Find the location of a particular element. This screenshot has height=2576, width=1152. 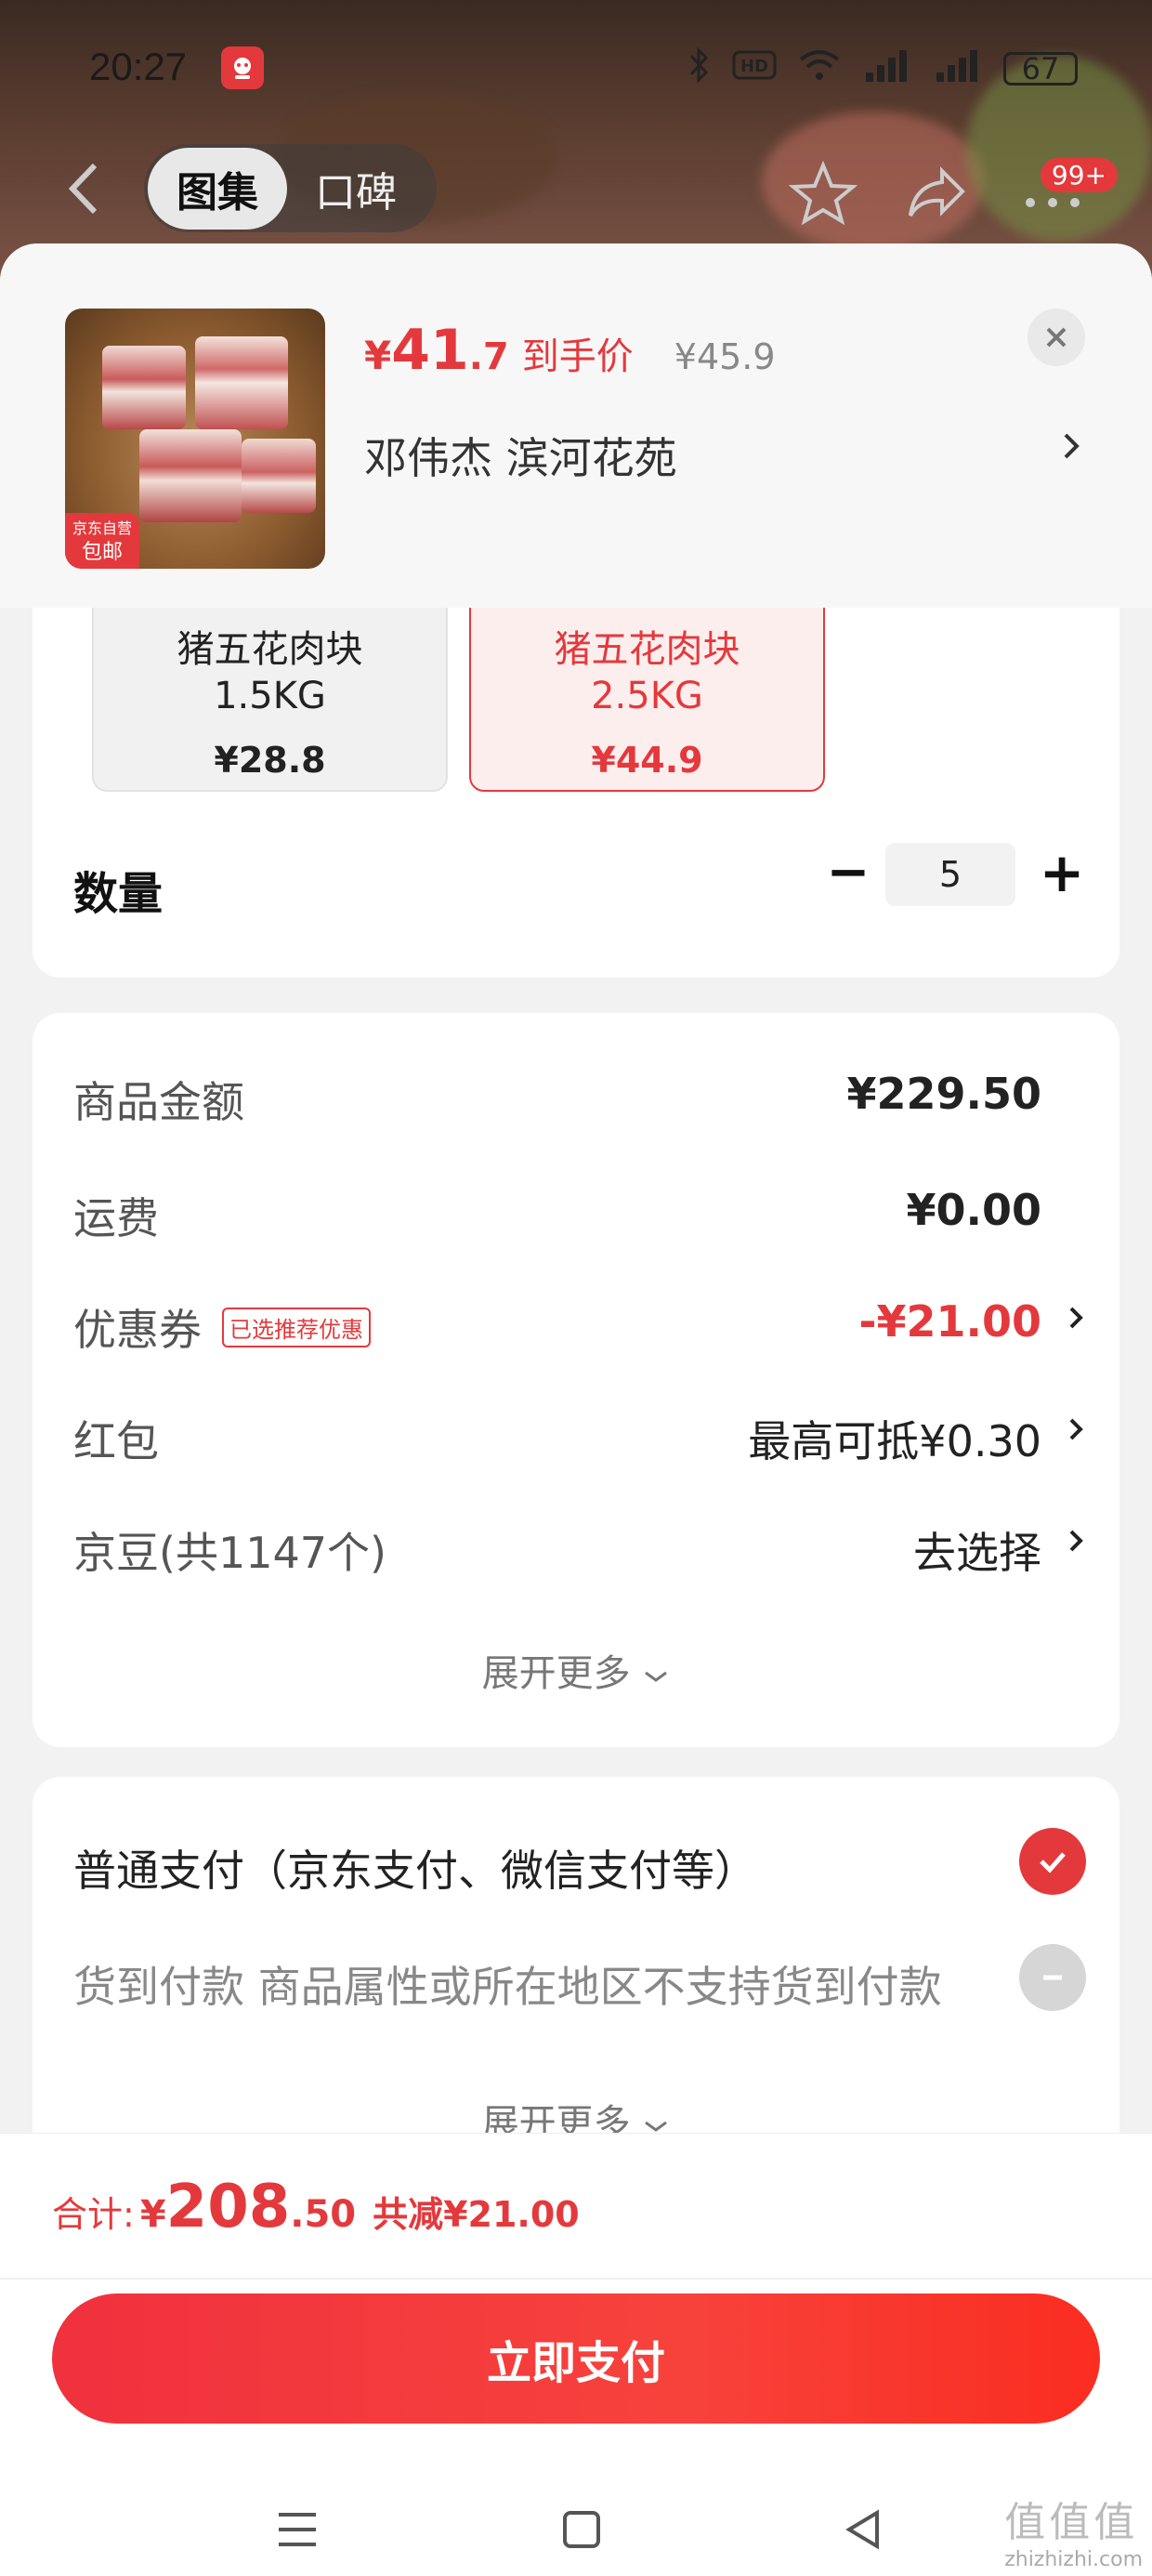

coupon-value: -¥21.00 is located at coordinates (949, 1321).